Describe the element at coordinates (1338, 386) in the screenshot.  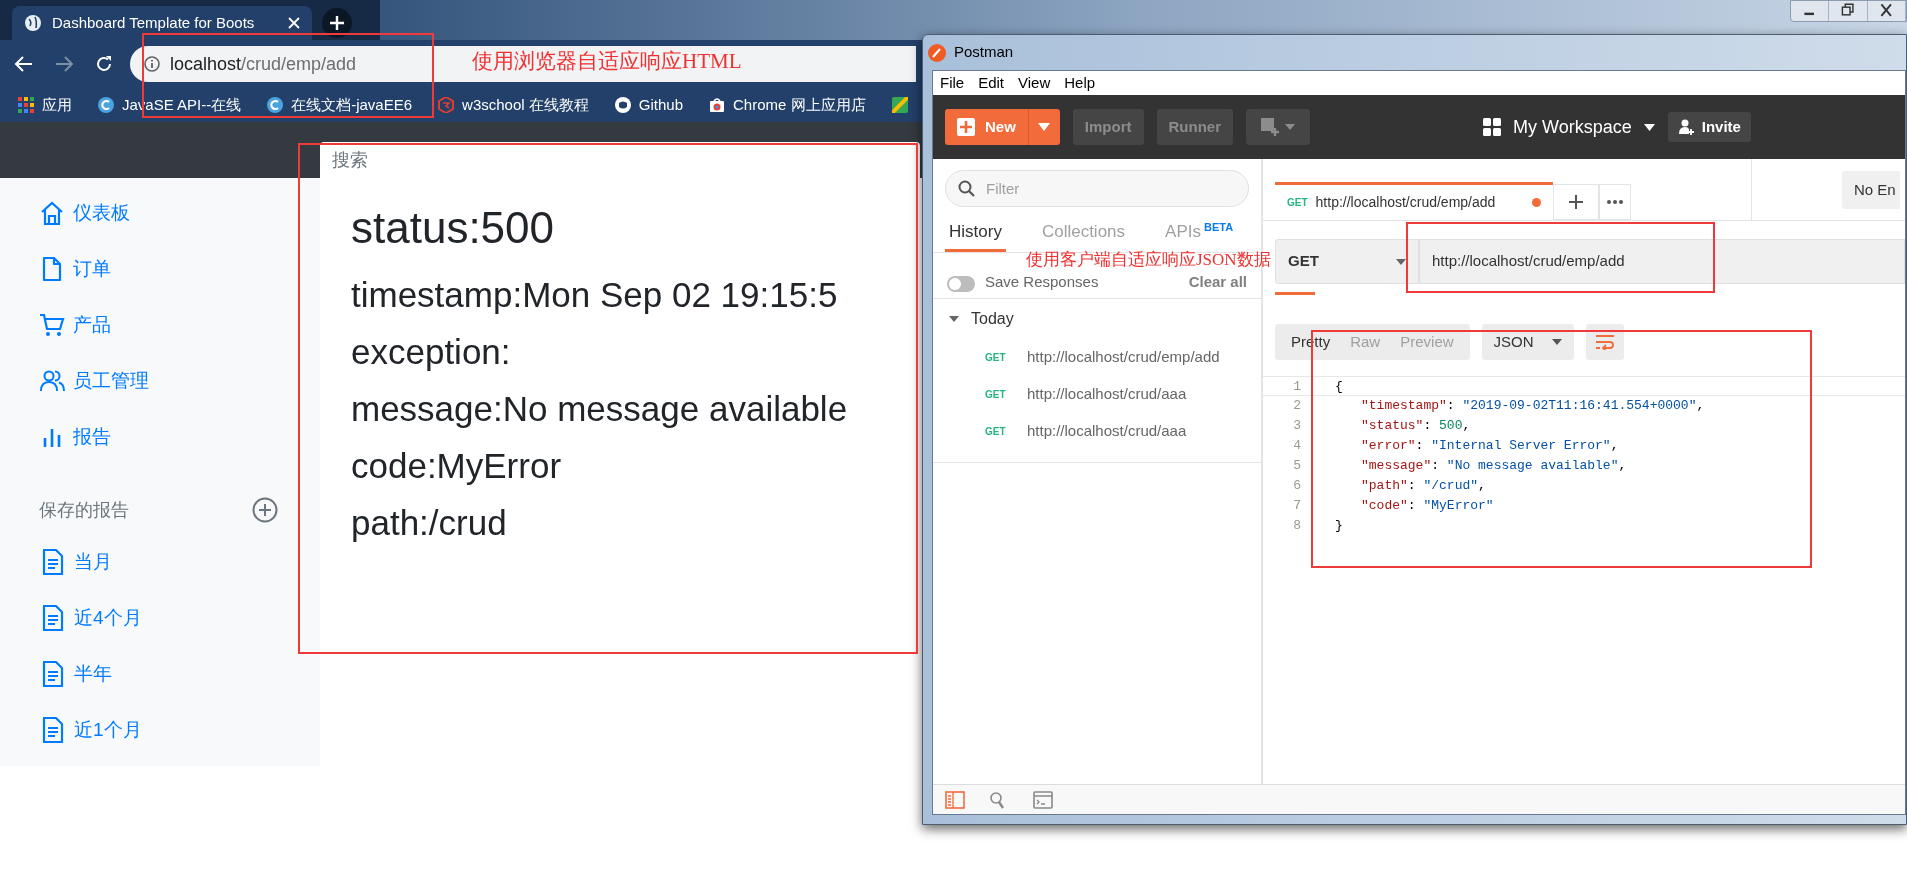
I see `code-line: {` at that location.